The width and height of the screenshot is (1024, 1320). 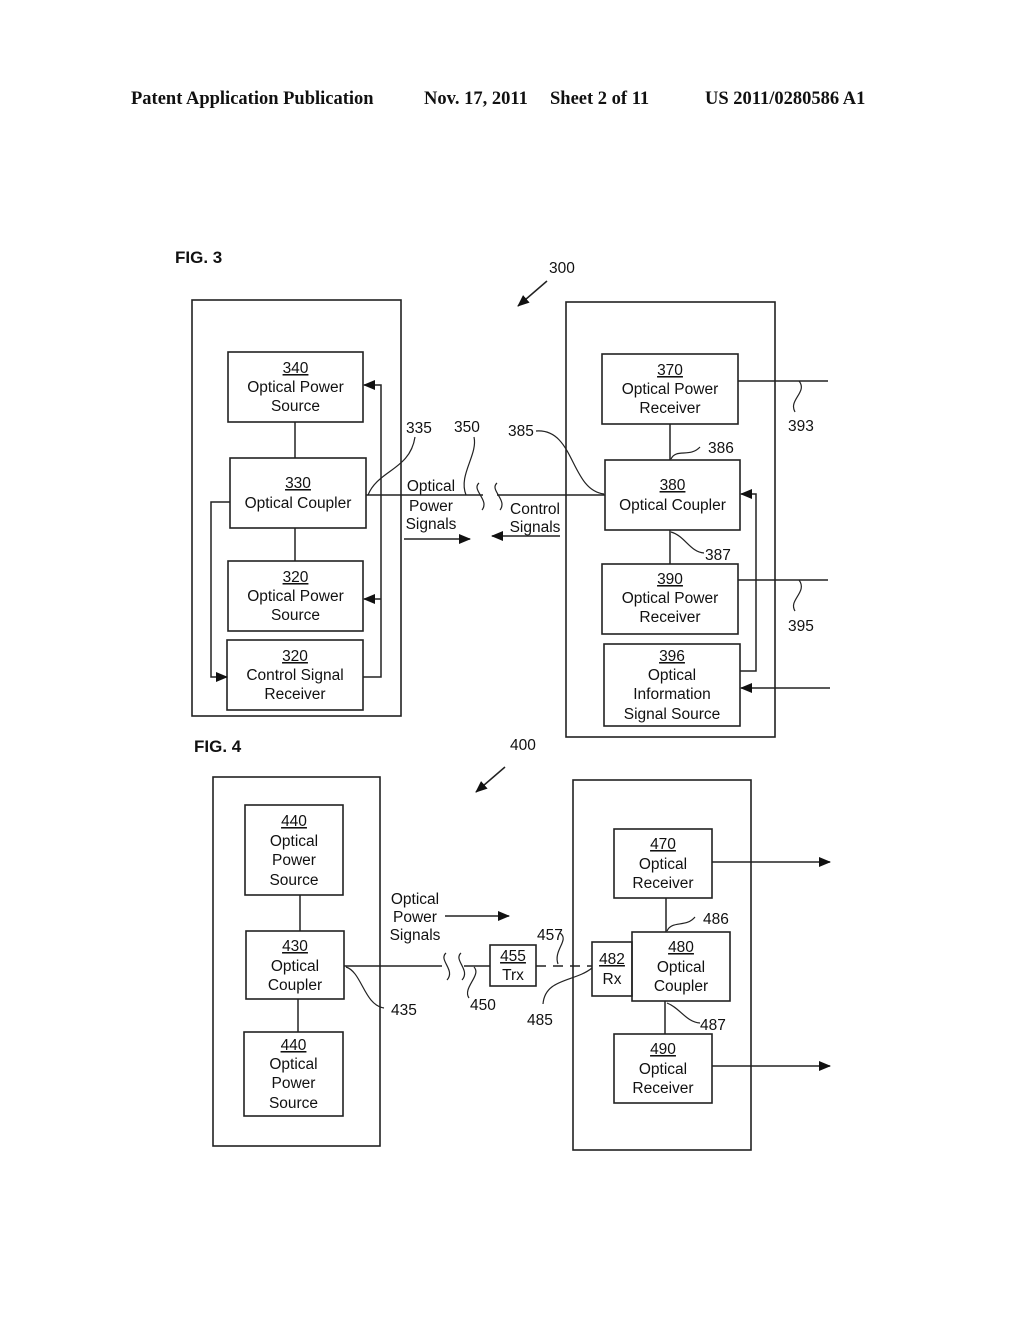 I want to click on control-signals-label-line: Signals, so click(x=535, y=527).